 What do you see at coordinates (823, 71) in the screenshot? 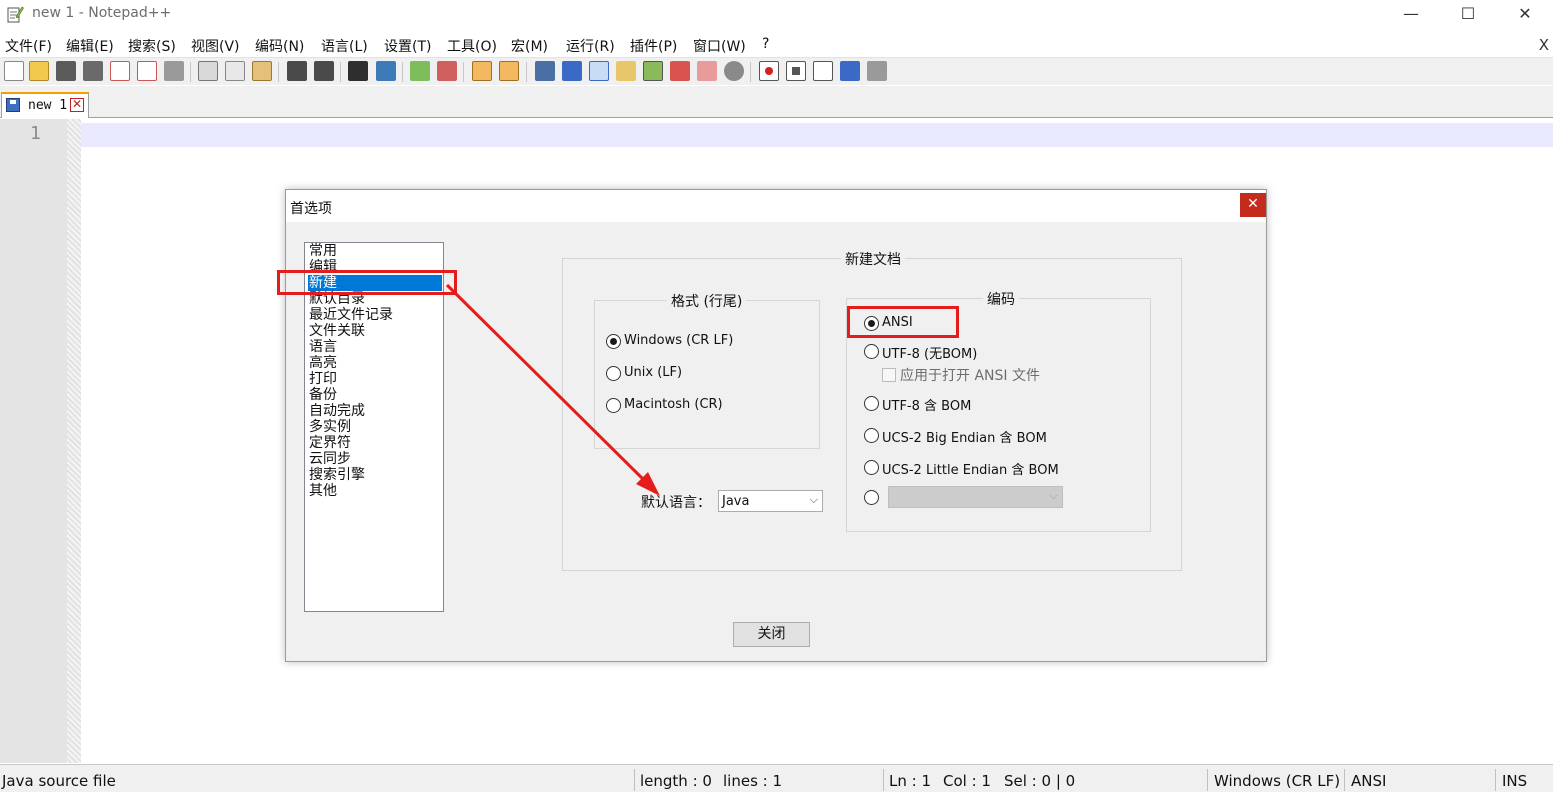
I see `play-macro-icon` at bounding box center [823, 71].